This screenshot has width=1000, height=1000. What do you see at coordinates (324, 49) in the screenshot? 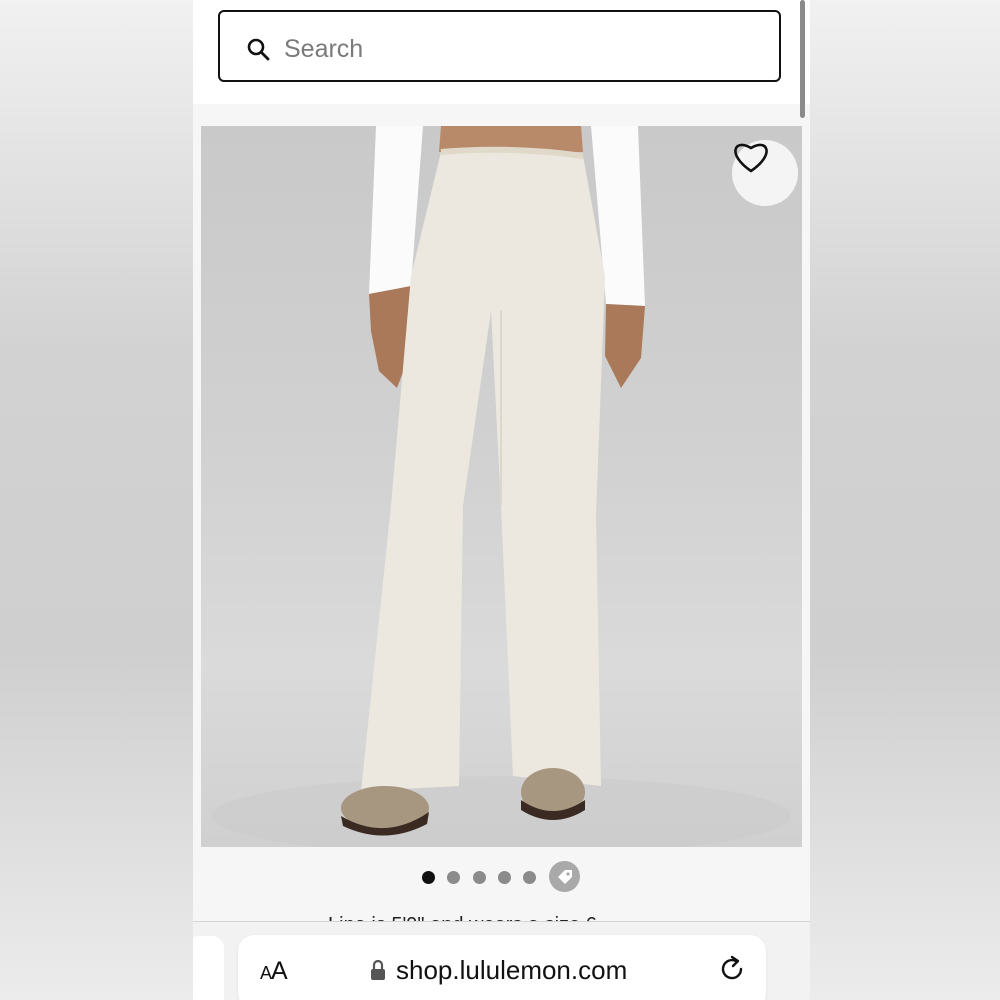
I see `search-placeholder: Search` at bounding box center [324, 49].